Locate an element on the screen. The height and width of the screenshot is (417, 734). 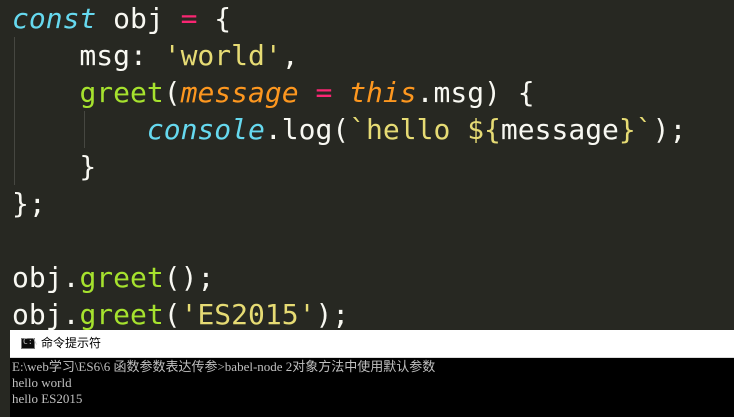
code-token: ${ is located at coordinates (484, 129).